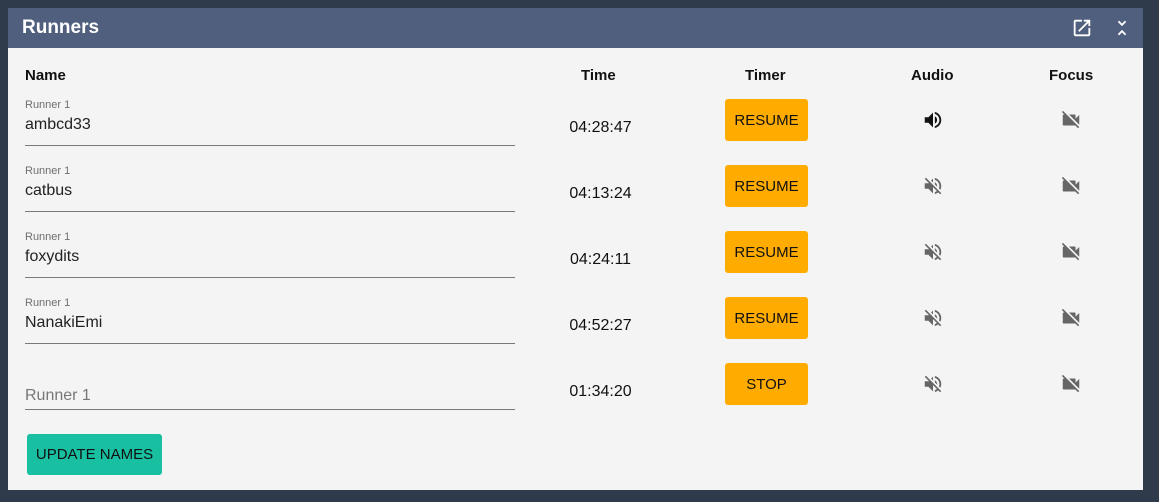 This screenshot has width=1159, height=502. I want to click on column-header-timer: Timer, so click(765, 75).